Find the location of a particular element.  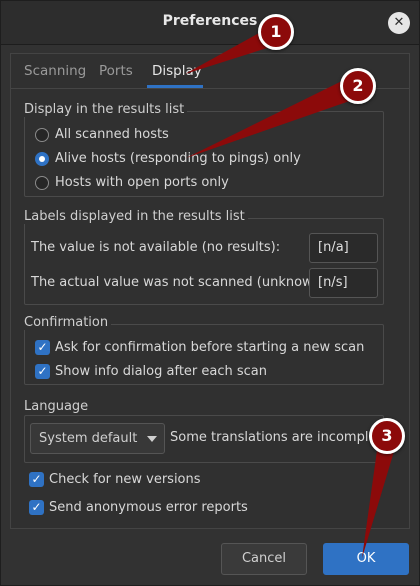

error-reports-checkbox: ✓ is located at coordinates (36, 507).